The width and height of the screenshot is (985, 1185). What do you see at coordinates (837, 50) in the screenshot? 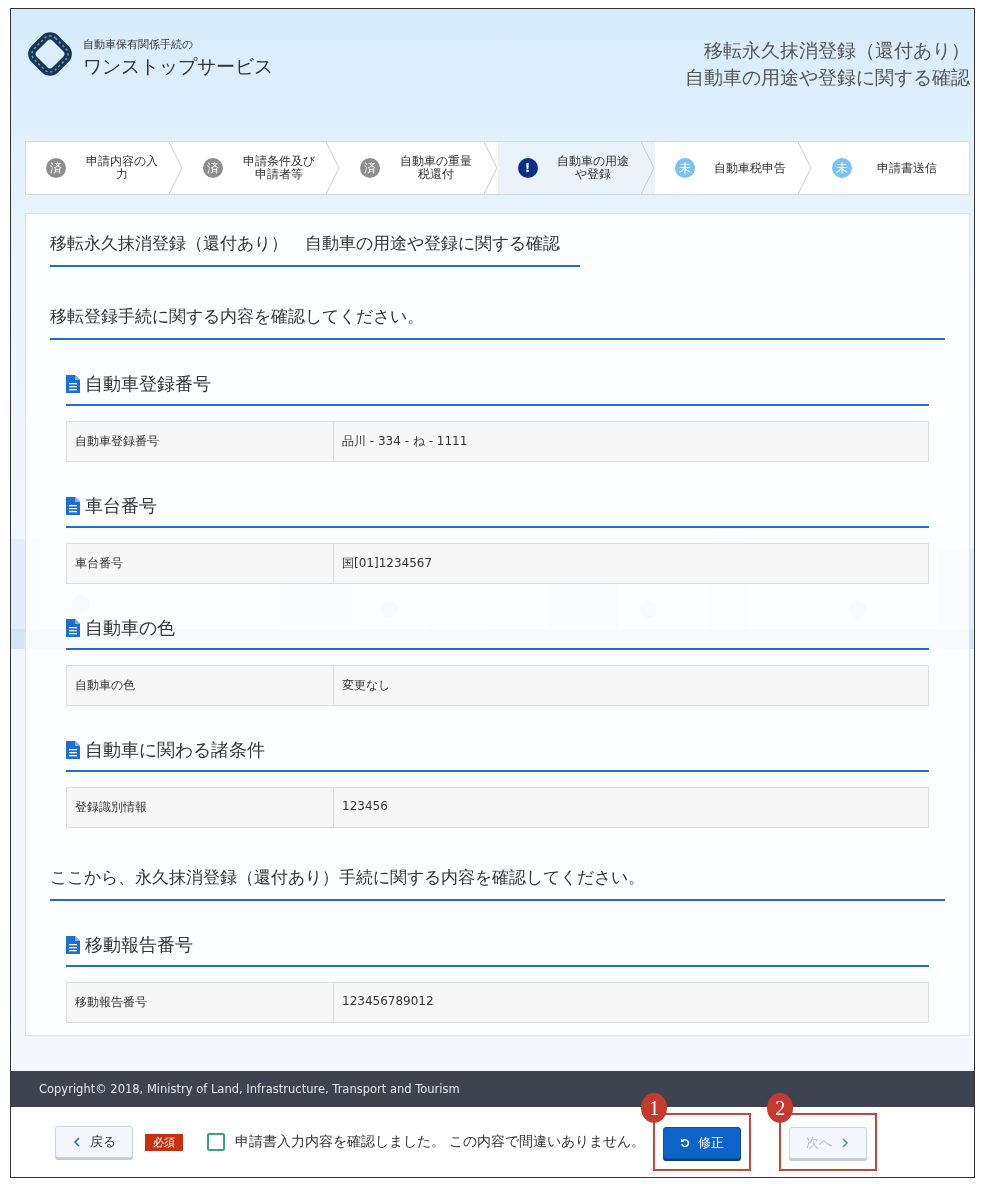
I see `page-title: 移転永久抹消登録（還付あり）` at bounding box center [837, 50].